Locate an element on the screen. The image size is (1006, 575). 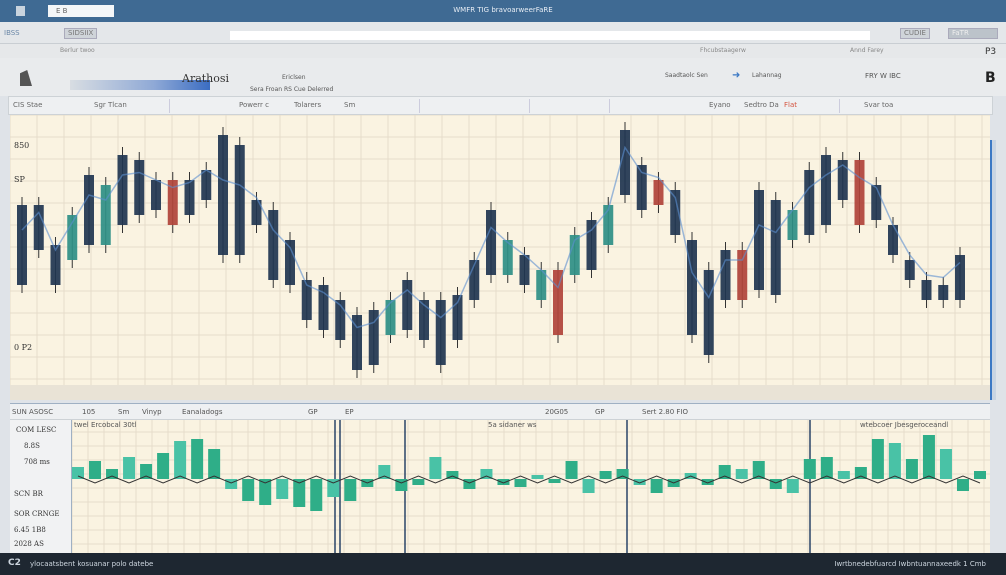
toolbar-item: Sm is located at coordinates (349, 105).